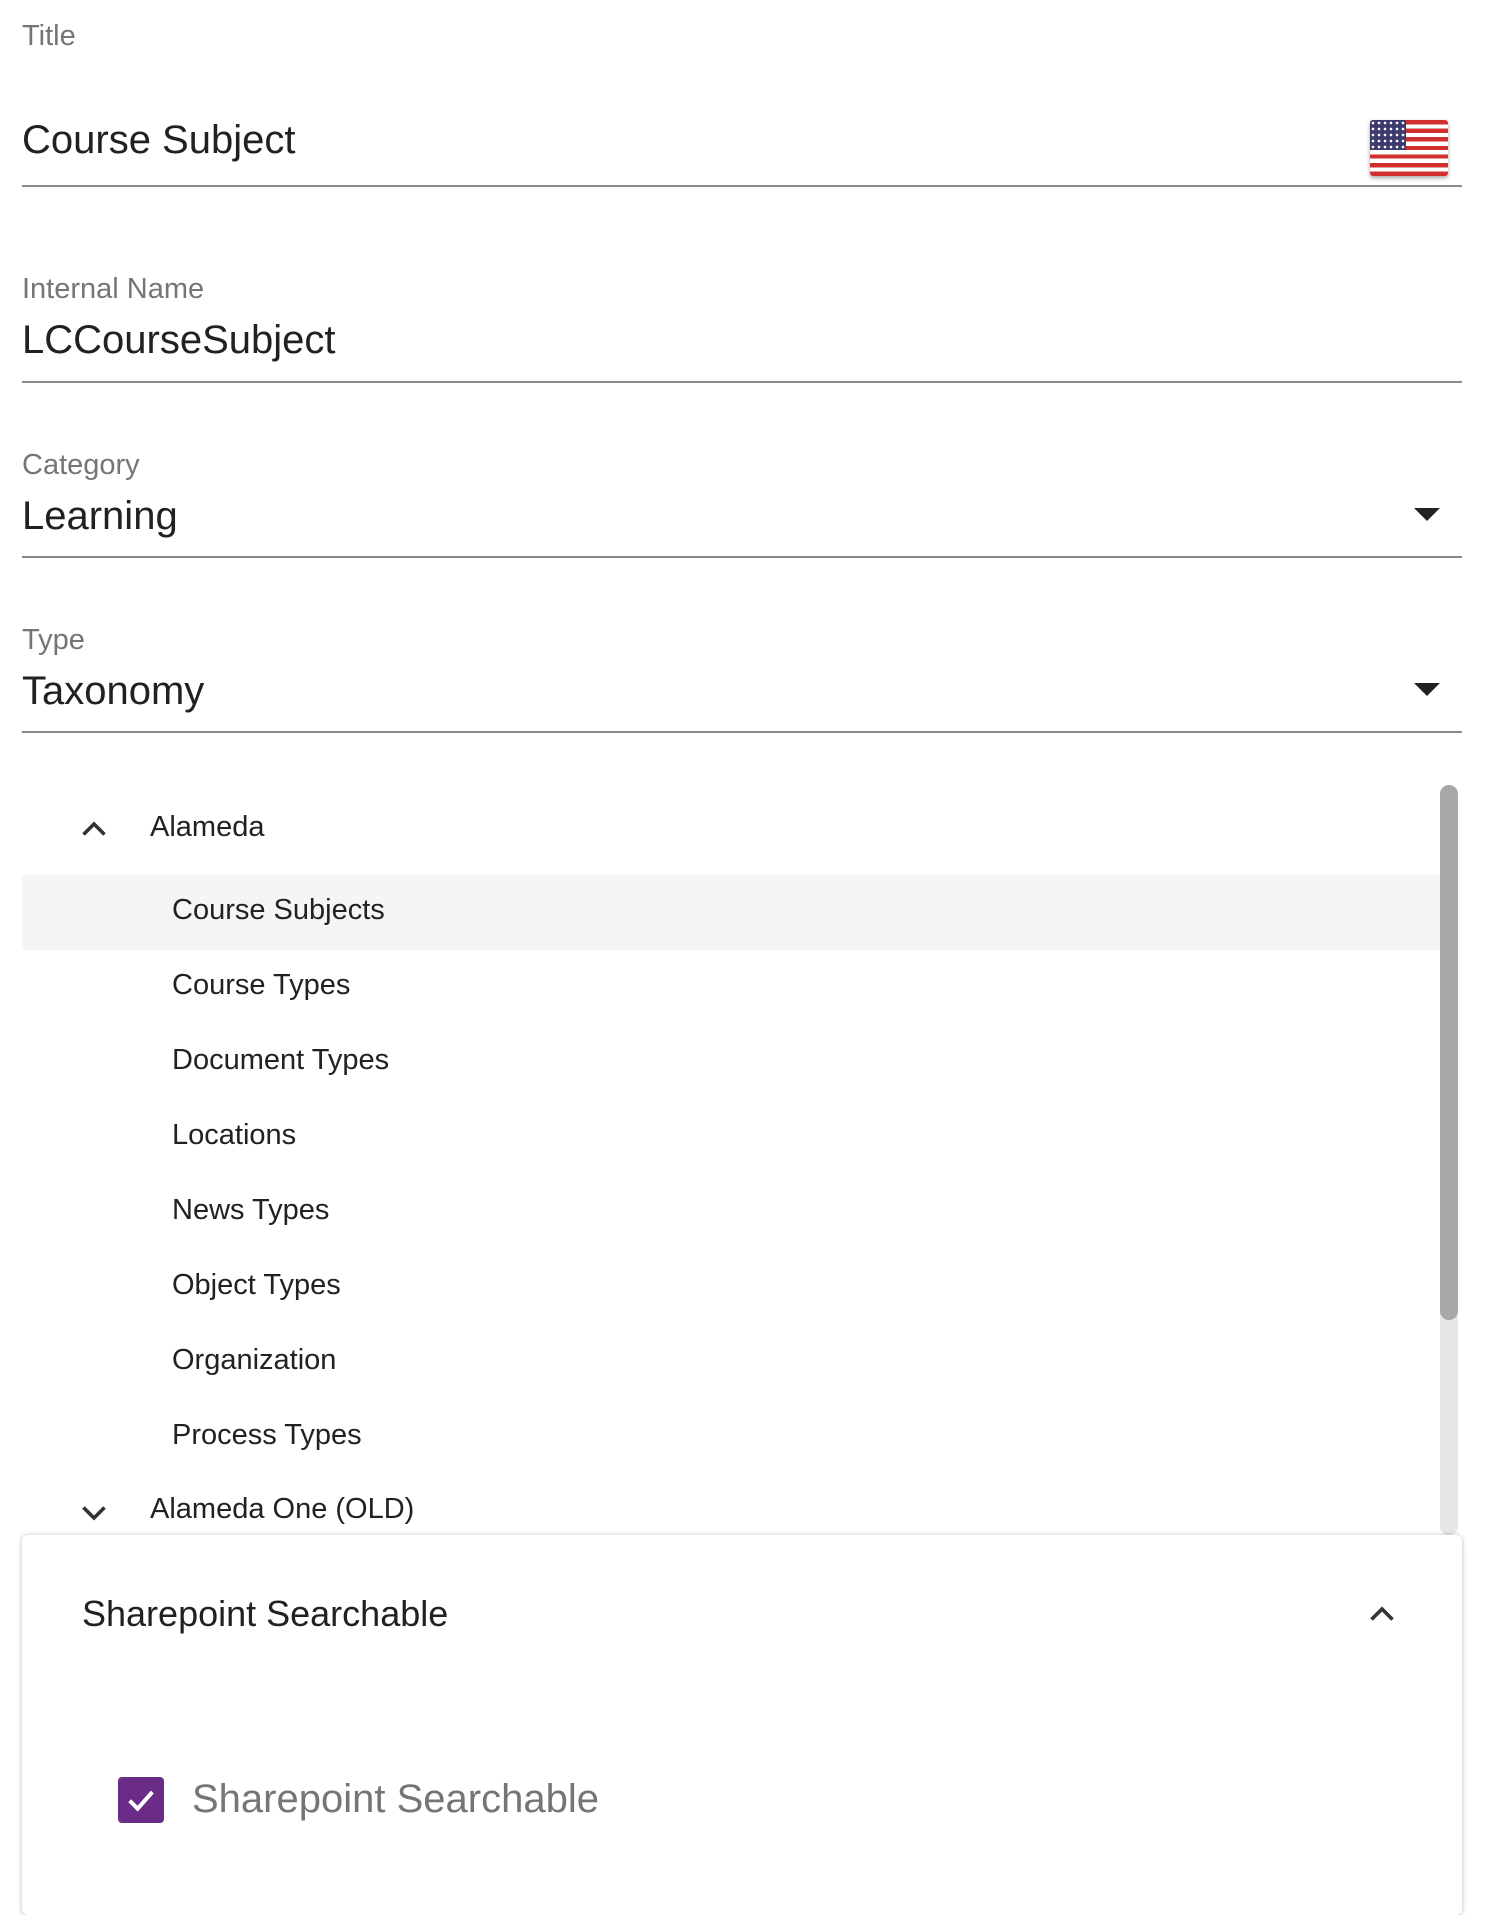  Describe the element at coordinates (395, 1799) in the screenshot. I see `sharepoint-searchable-label: Sharepoint Searchable` at that location.